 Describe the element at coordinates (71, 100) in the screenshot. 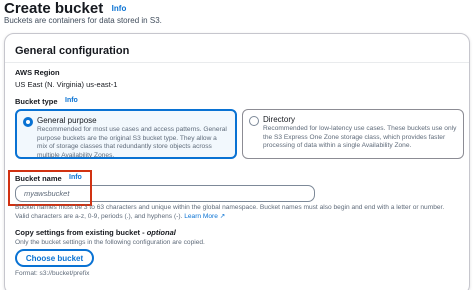

I see `bucket-type-info-link: Info` at that location.